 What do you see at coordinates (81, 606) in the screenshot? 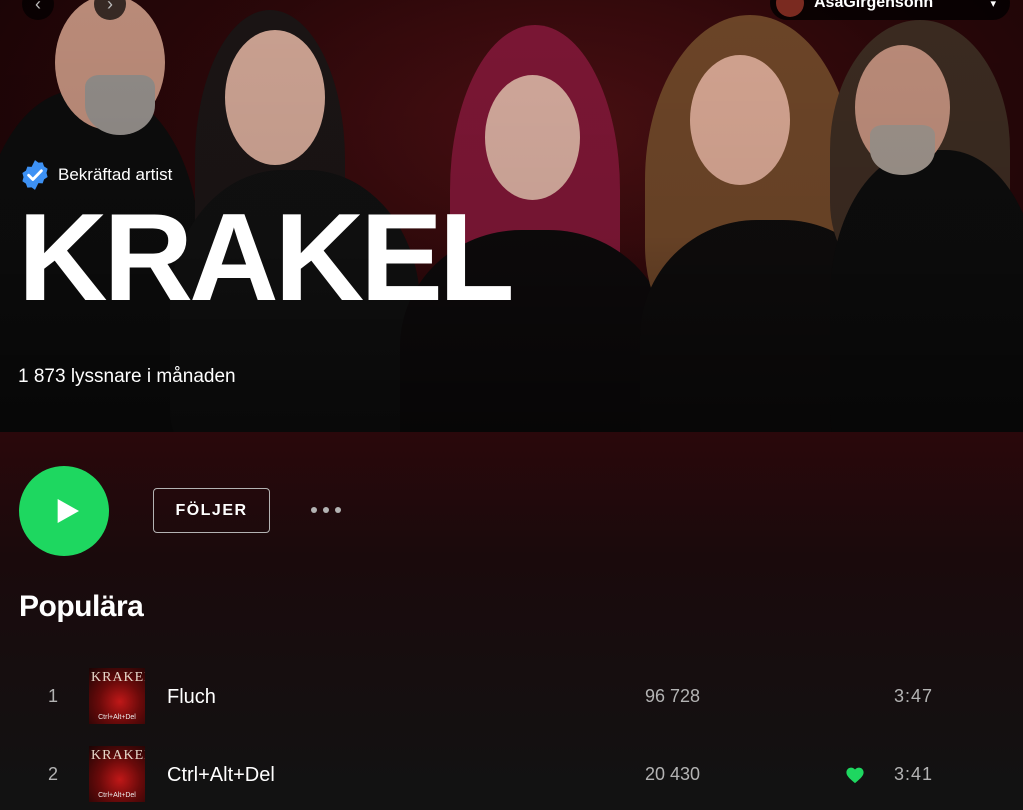
I see `popular-section-title: Populära` at bounding box center [81, 606].